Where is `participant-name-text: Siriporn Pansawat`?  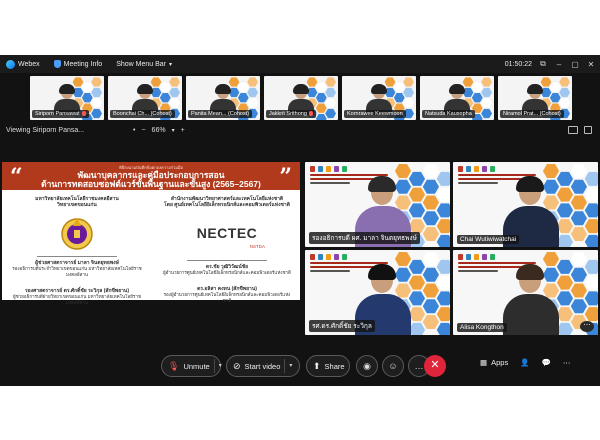
participant-name-text: Siriporn Pansawat is located at coordinates (57, 114).